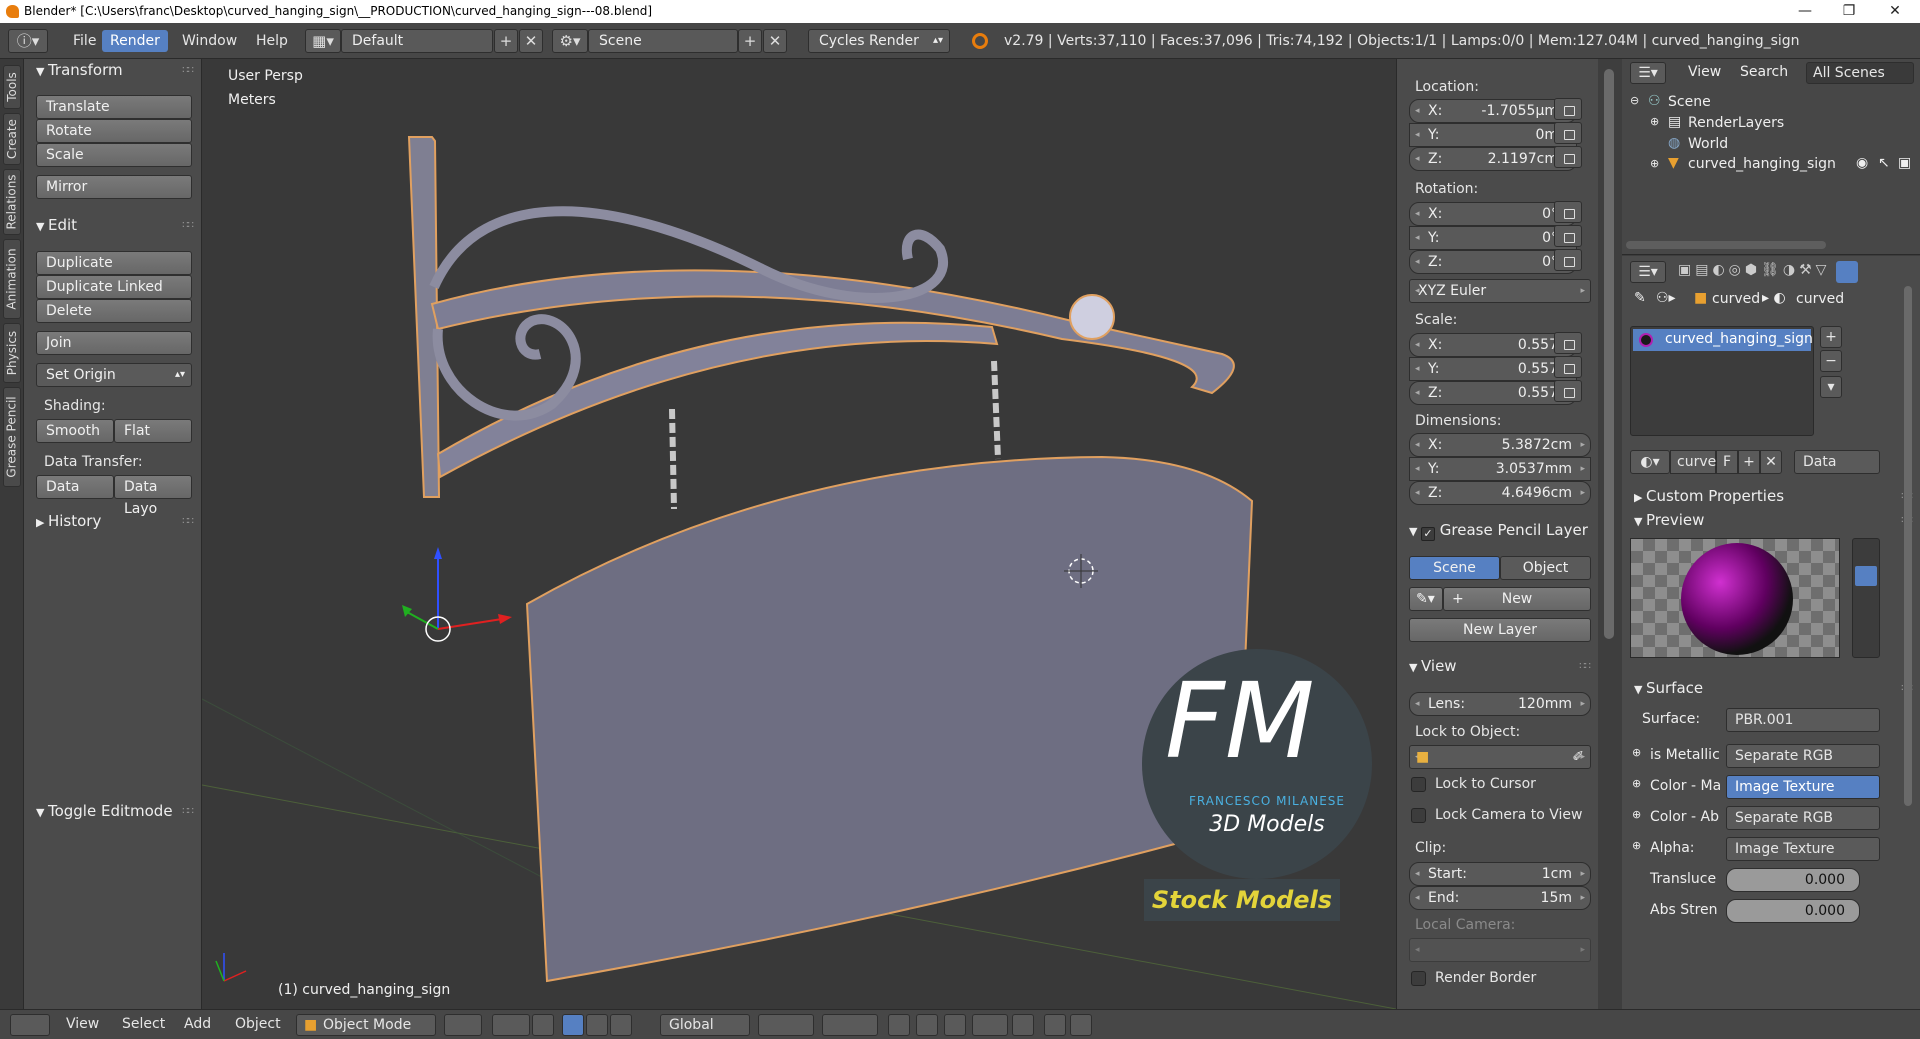 The height and width of the screenshot is (1039, 1920). Describe the element at coordinates (68, 521) in the screenshot. I see `history-panel-header: History` at that location.